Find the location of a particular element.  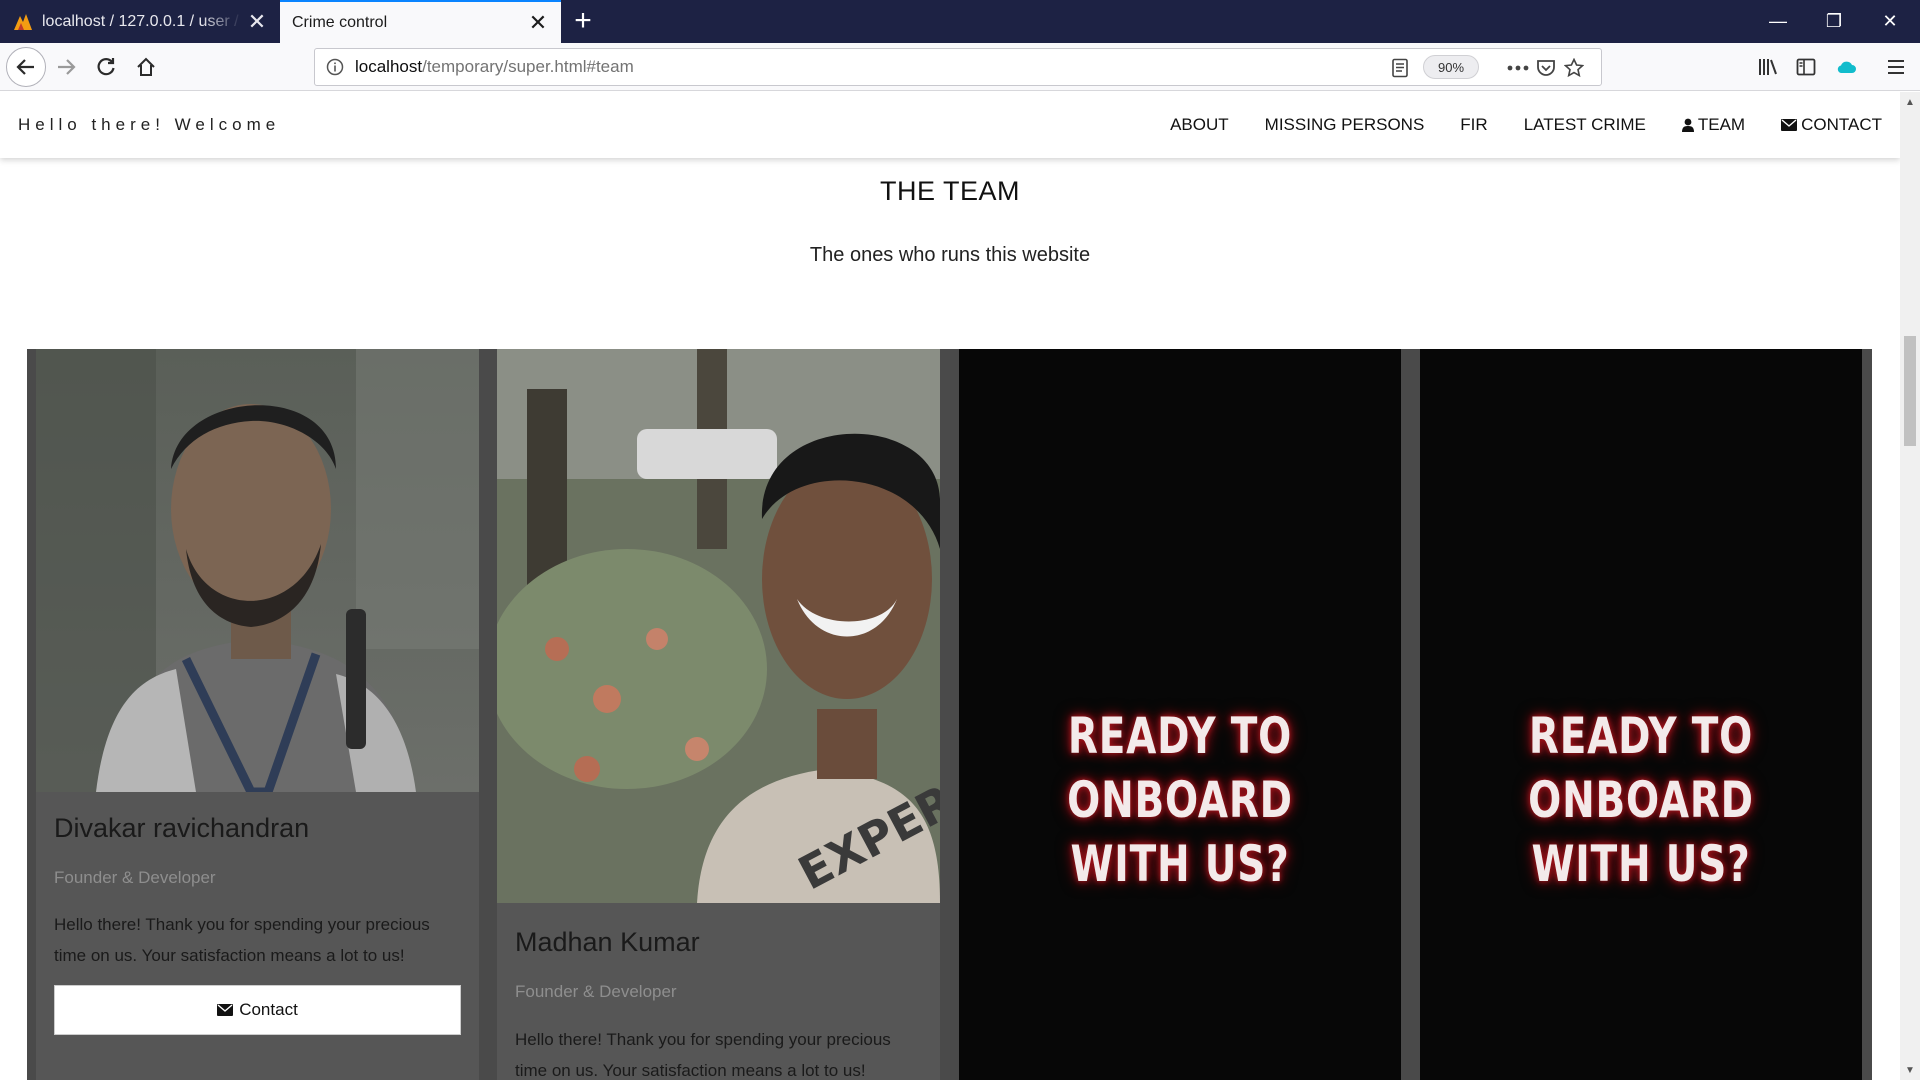

tab-title: Crime control is located at coordinates (340, 22).